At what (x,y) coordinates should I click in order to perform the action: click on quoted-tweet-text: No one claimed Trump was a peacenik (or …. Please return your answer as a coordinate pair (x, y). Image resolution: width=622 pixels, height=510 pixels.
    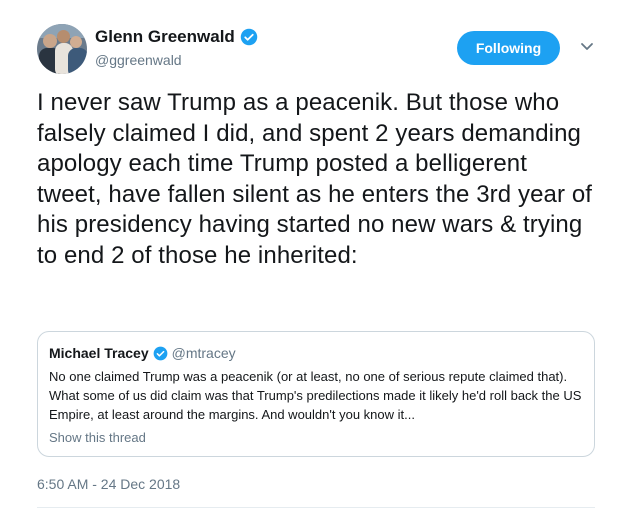
    Looking at the image, I should click on (315, 395).